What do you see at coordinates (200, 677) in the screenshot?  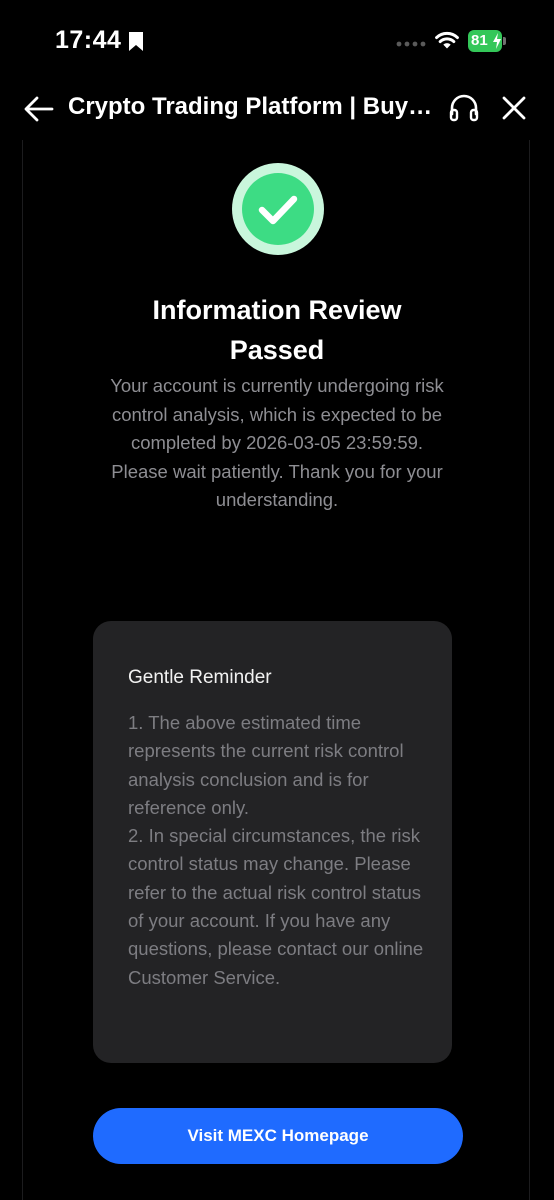 I see `reminder-title: Gentle Reminder` at bounding box center [200, 677].